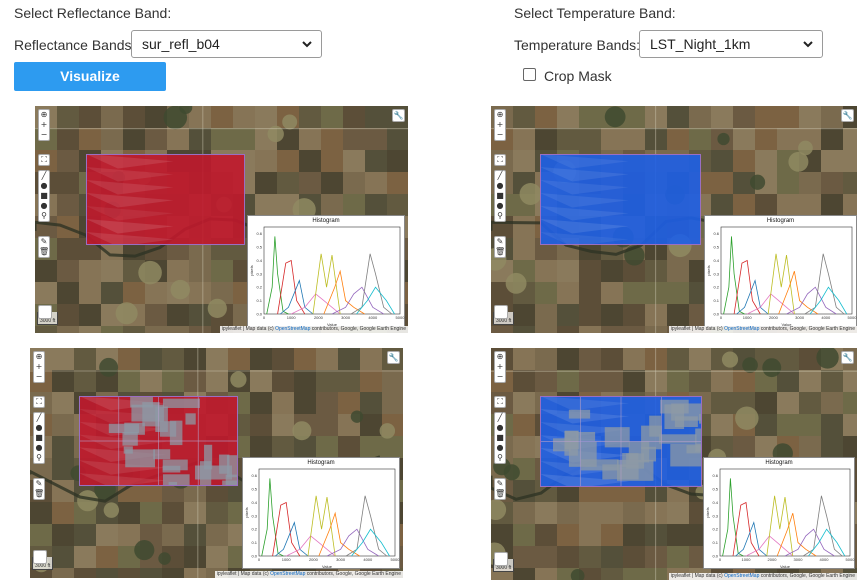 The image size is (857, 586). What do you see at coordinates (181, 44) in the screenshot?
I see `reflectance-band-value: sur_refl_b04` at bounding box center [181, 44].